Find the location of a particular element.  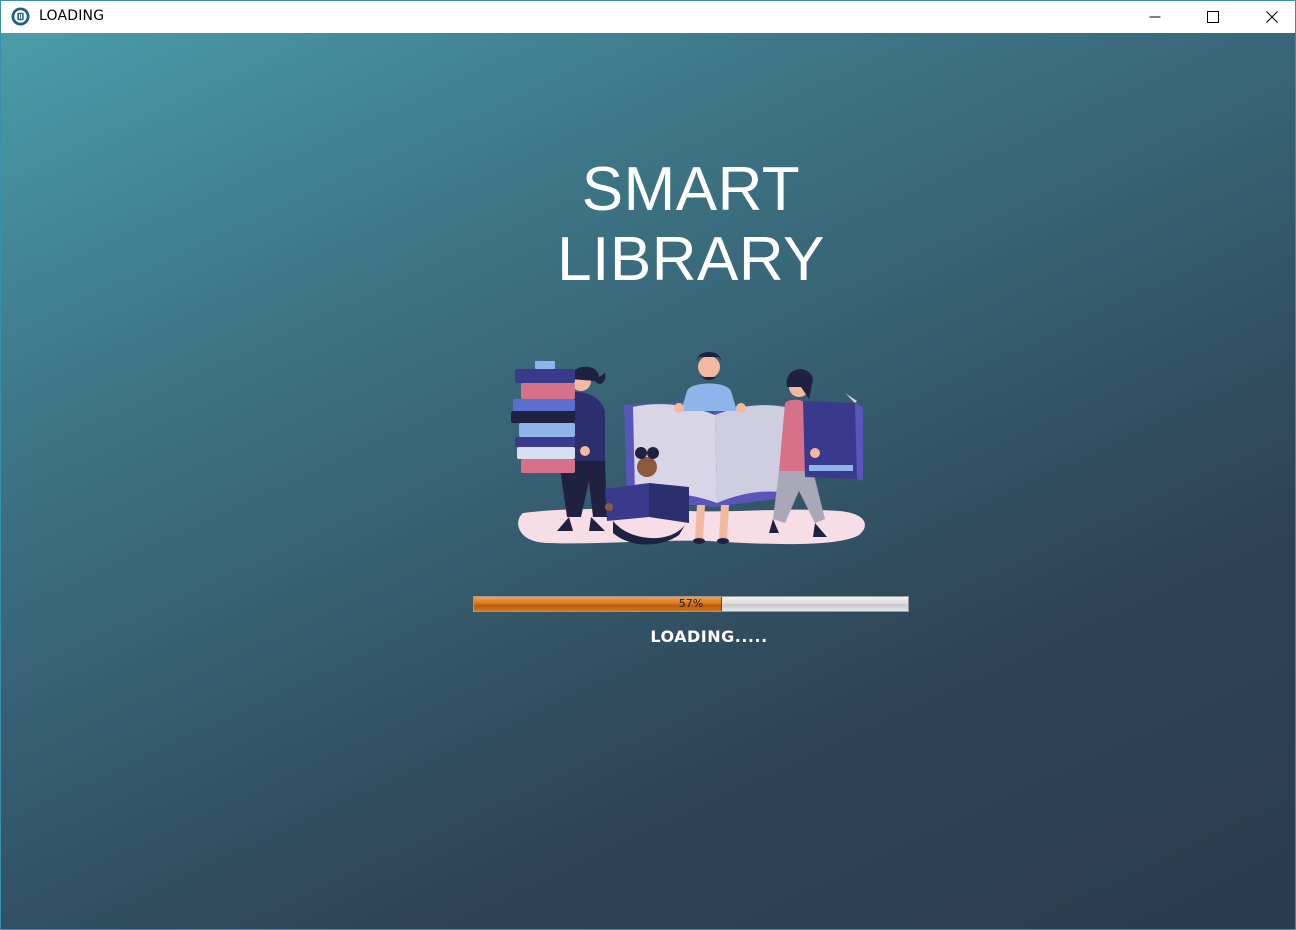

progress-percent-label: 57% is located at coordinates (691, 603).